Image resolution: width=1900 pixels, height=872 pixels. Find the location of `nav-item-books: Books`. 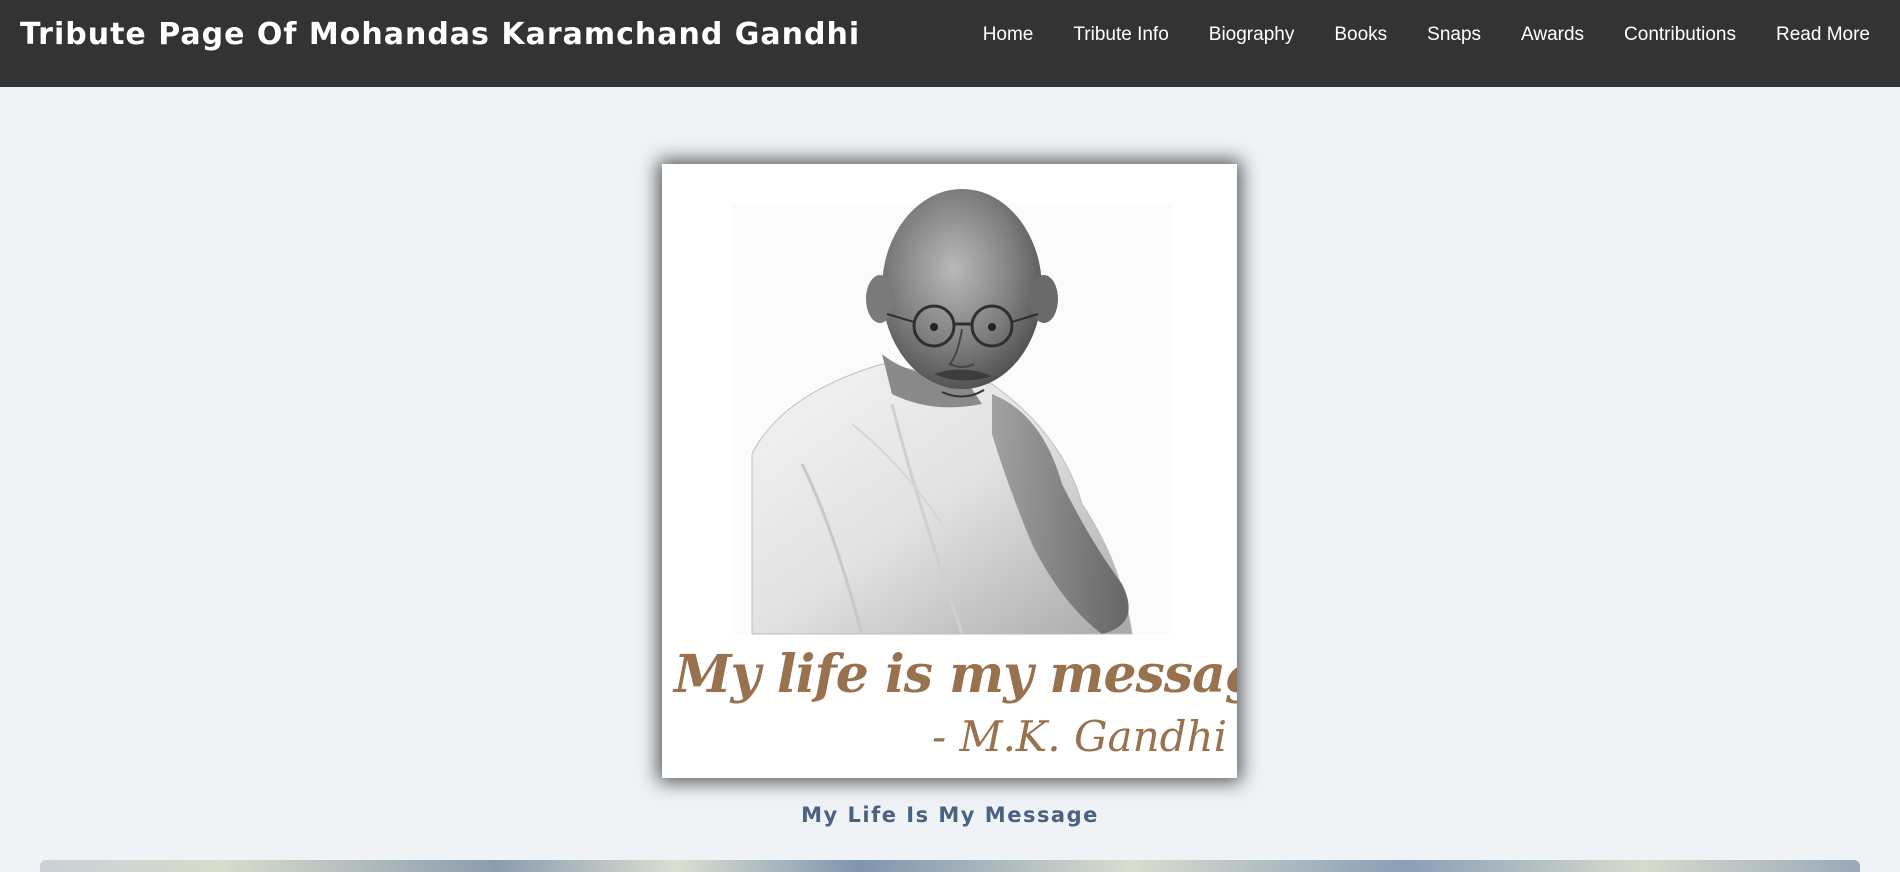

nav-item-books: Books is located at coordinates (1360, 35).